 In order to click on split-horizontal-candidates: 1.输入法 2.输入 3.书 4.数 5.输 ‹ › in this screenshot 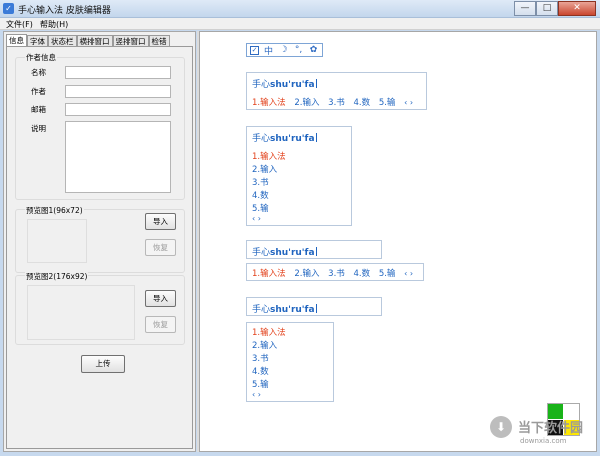, I will do `click(335, 272)`.